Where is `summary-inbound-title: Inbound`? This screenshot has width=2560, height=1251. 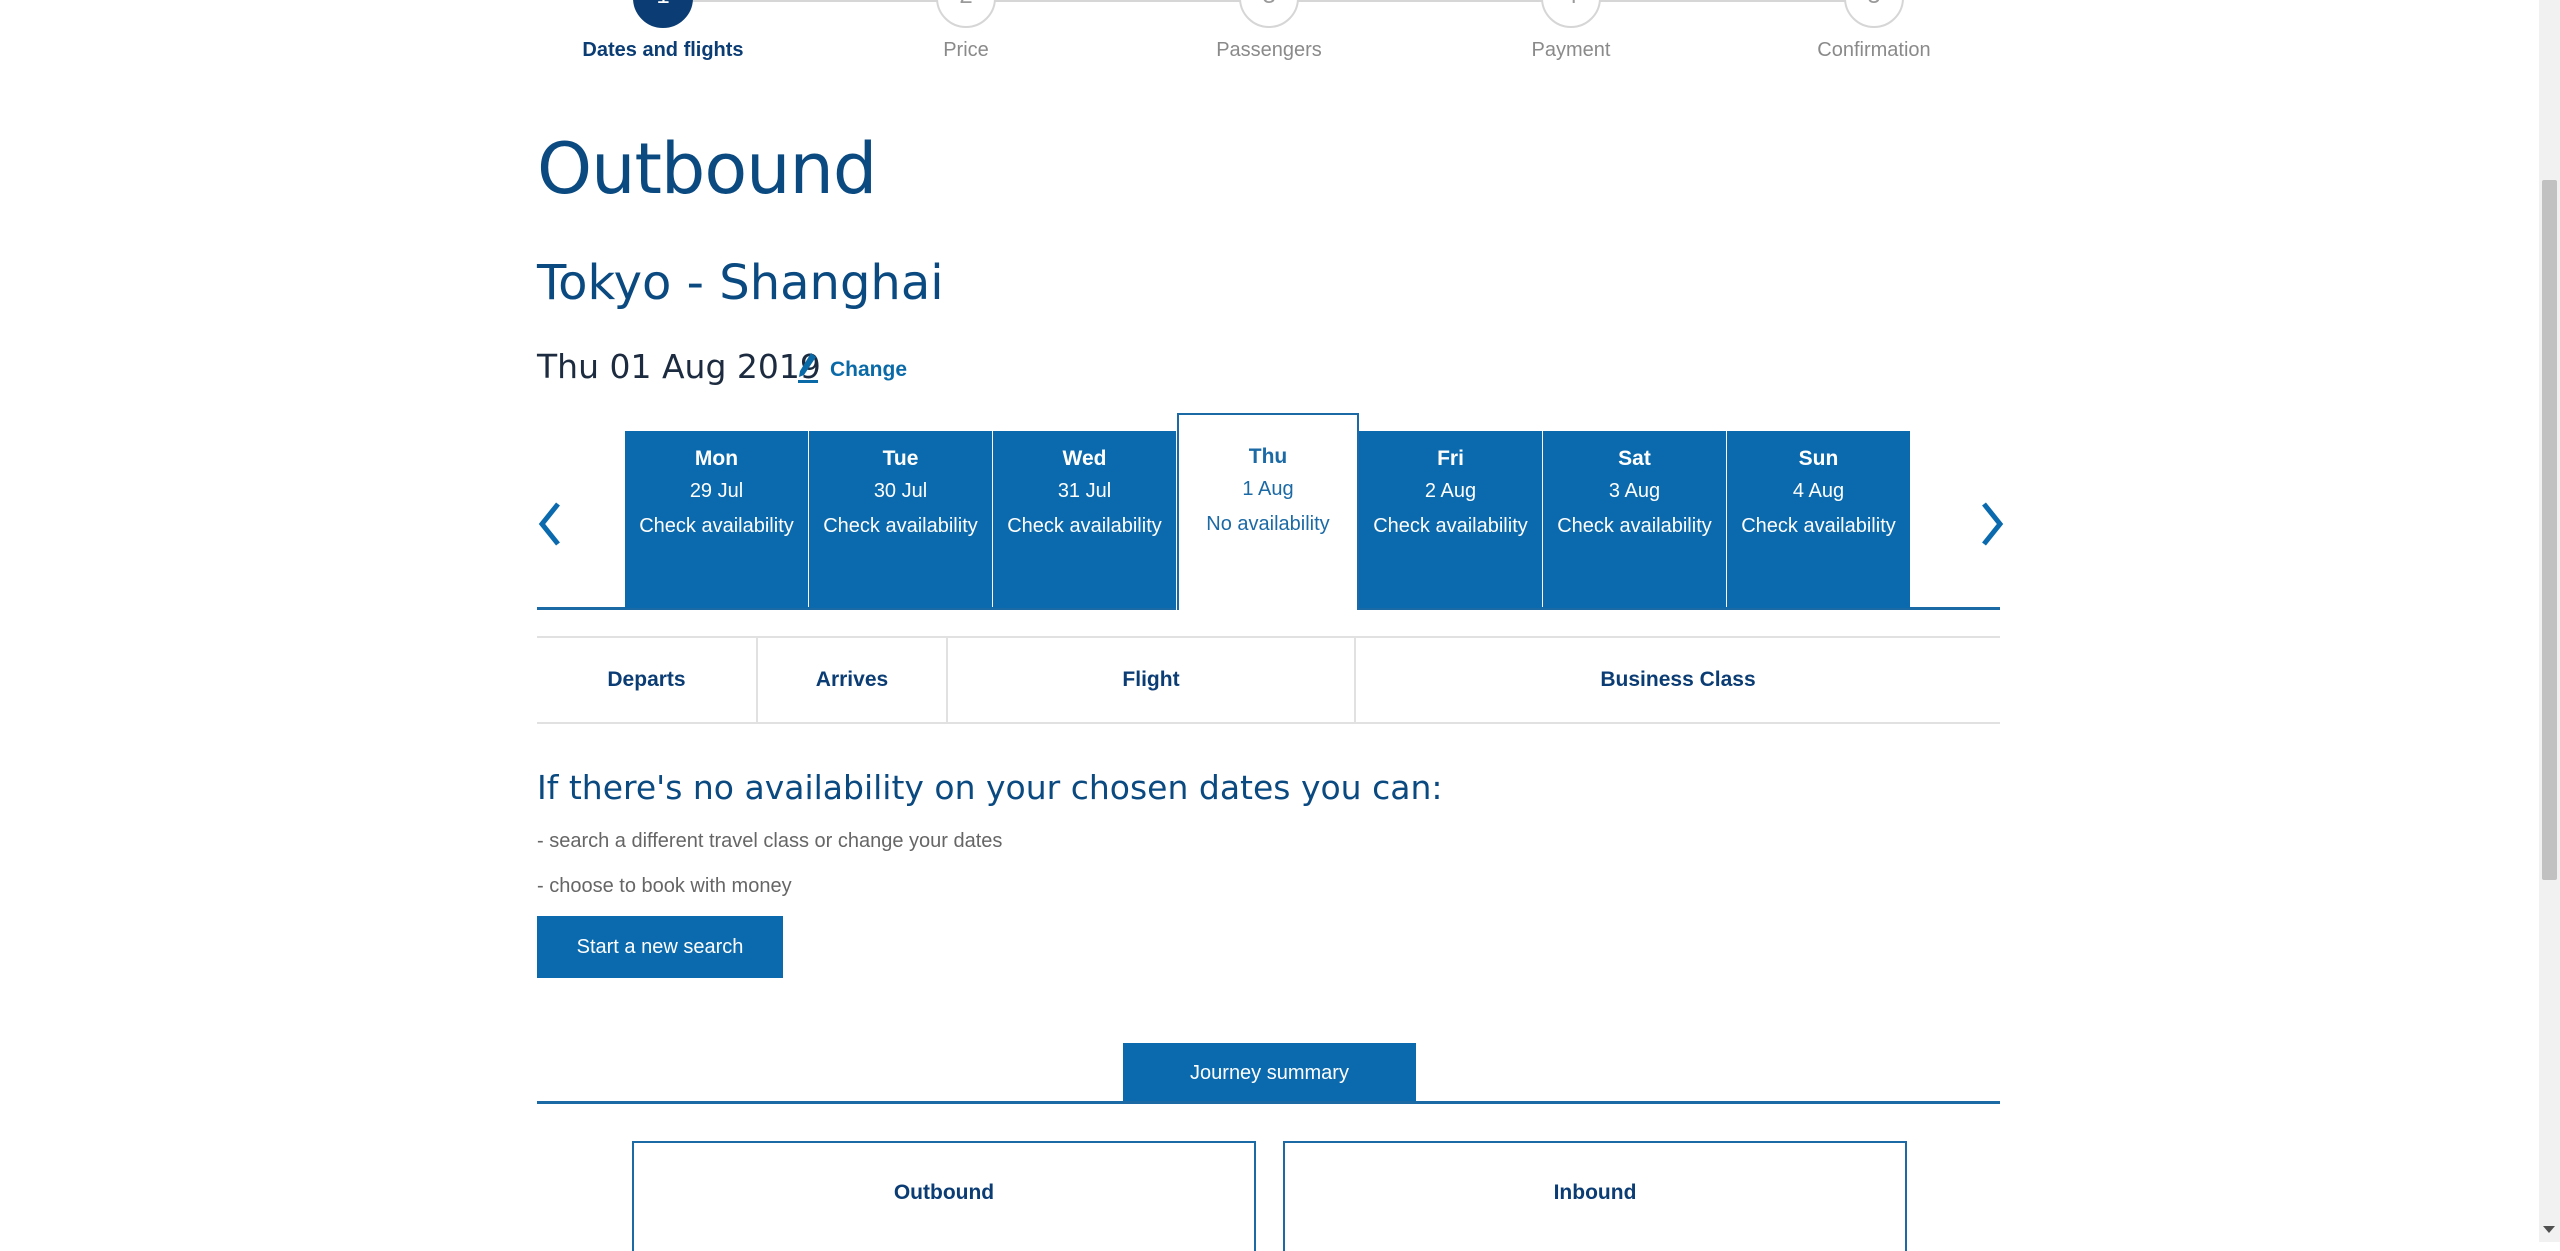 summary-inbound-title: Inbound is located at coordinates (1595, 1192).